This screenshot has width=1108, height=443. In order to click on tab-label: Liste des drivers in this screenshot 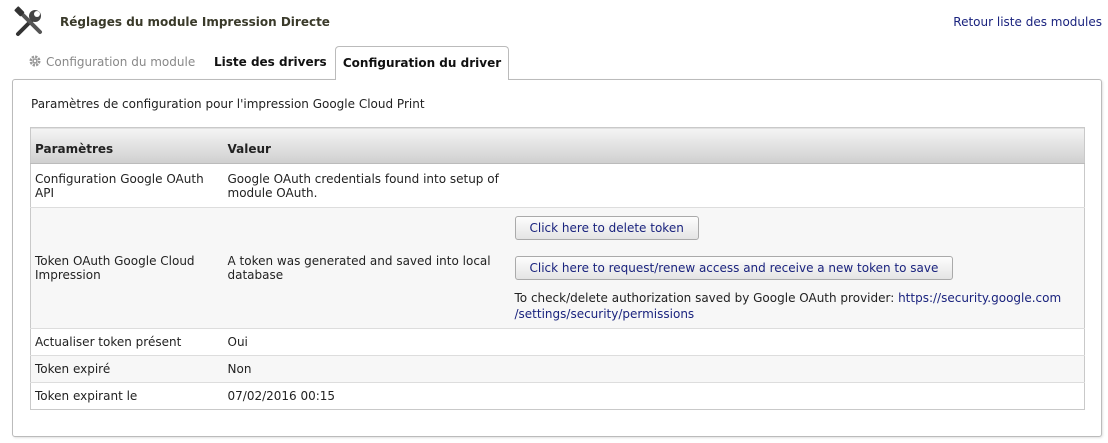, I will do `click(270, 62)`.